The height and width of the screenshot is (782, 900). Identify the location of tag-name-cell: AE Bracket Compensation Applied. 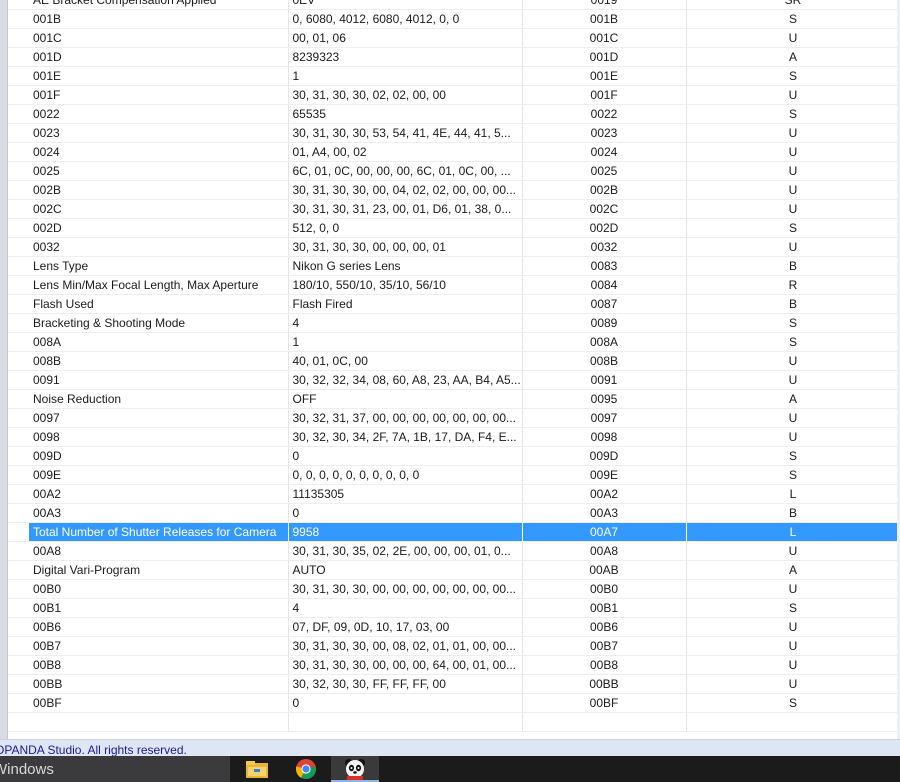
(159, 5).